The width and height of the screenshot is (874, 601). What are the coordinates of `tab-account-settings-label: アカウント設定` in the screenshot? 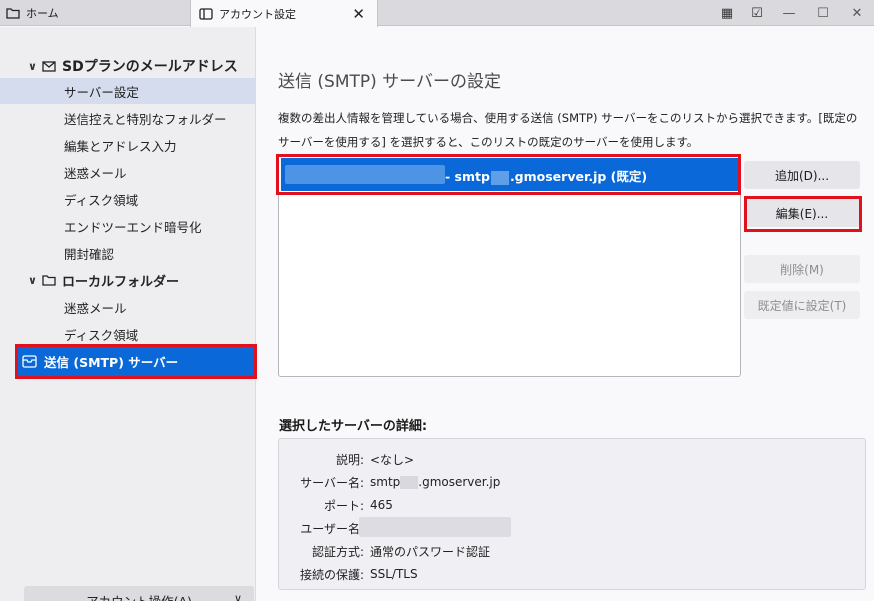 It's located at (257, 14).